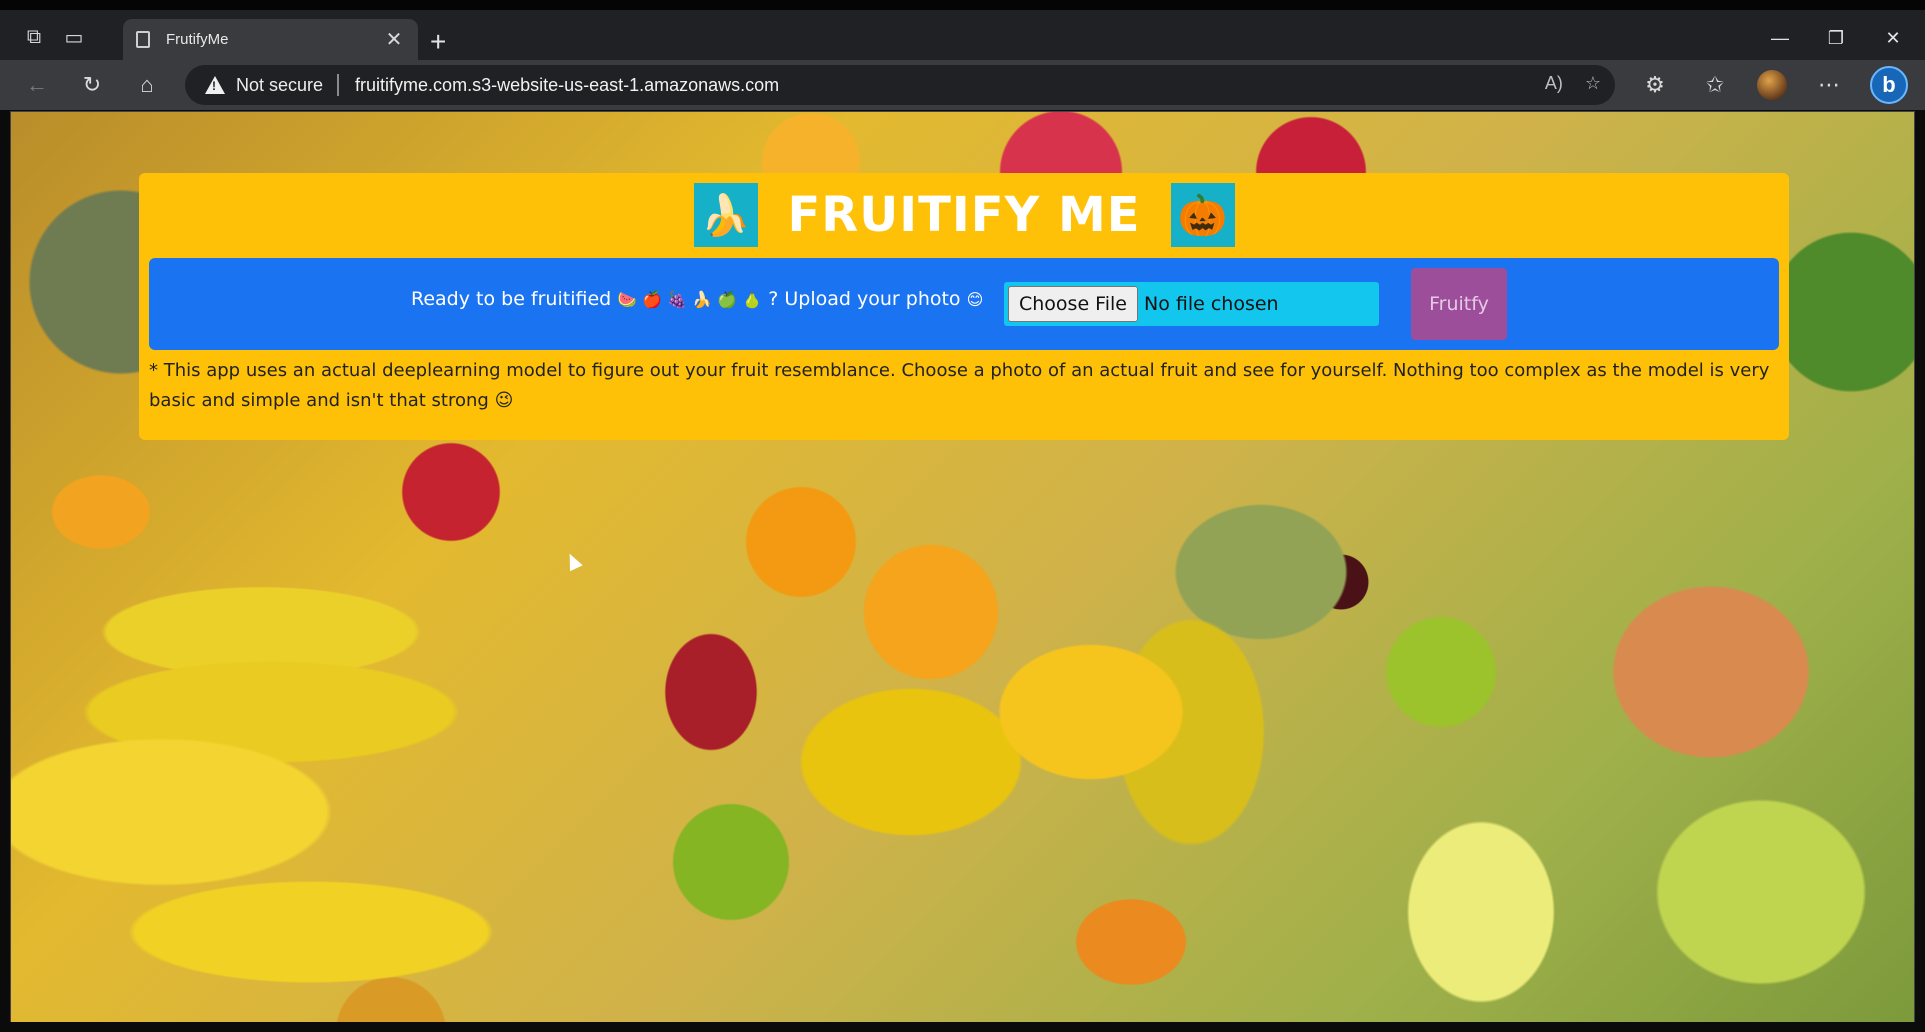 The image size is (1925, 1032). Describe the element at coordinates (504, 400) in the screenshot. I see `wink-emoji: 😉` at that location.